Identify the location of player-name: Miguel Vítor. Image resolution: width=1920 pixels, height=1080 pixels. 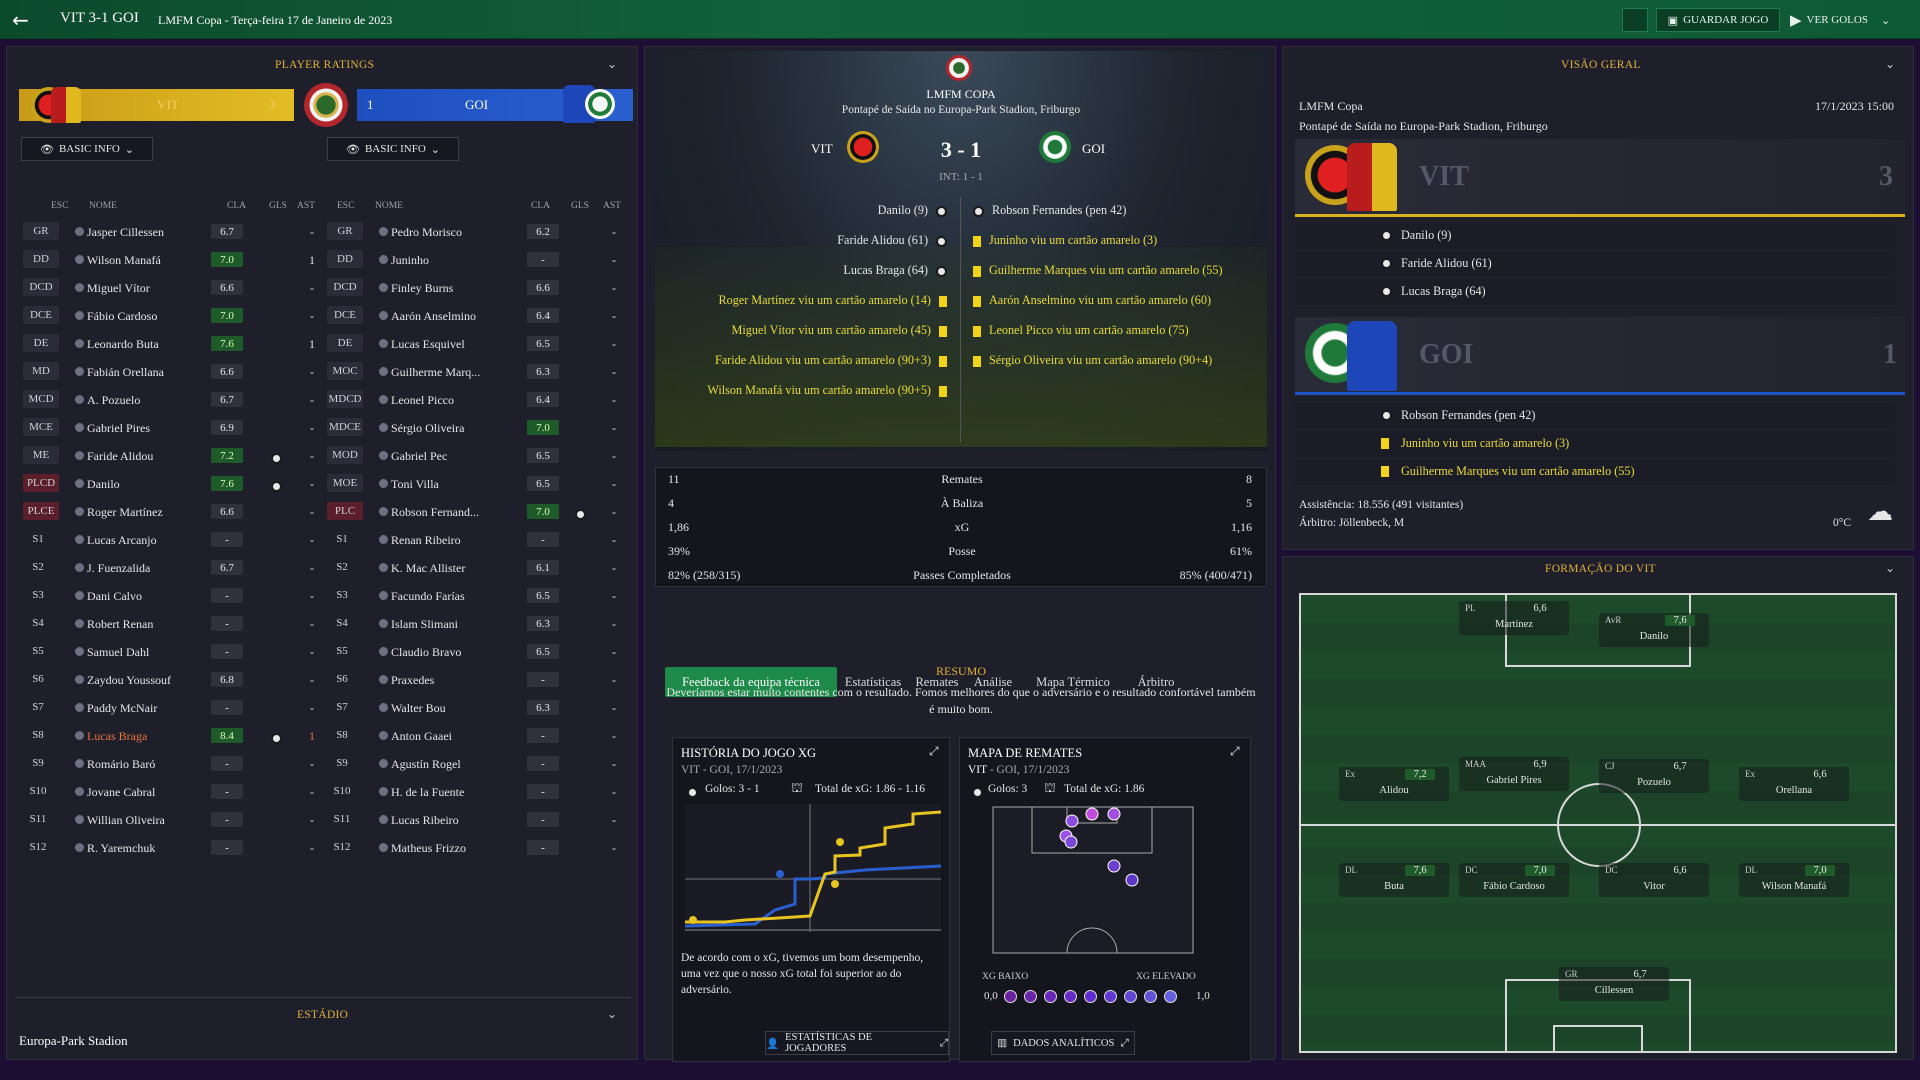
(147, 288).